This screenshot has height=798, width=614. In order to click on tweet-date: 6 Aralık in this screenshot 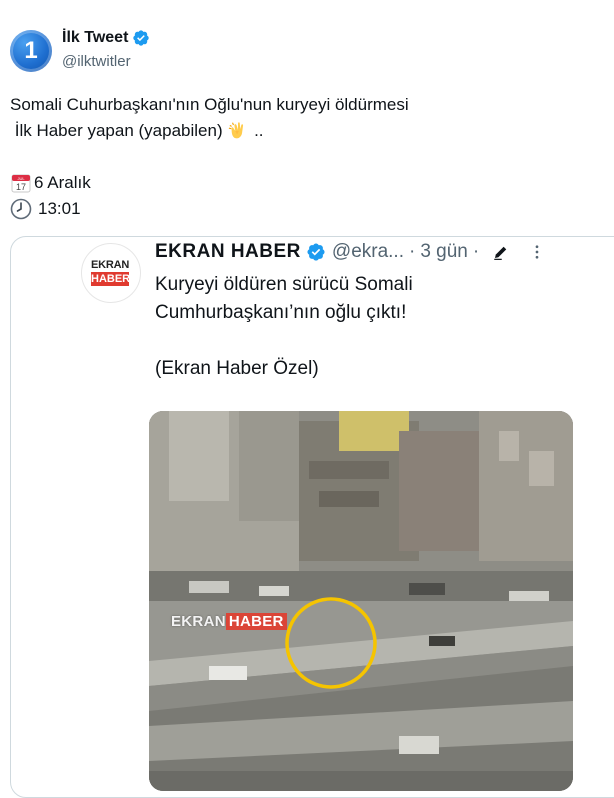, I will do `click(62, 182)`.